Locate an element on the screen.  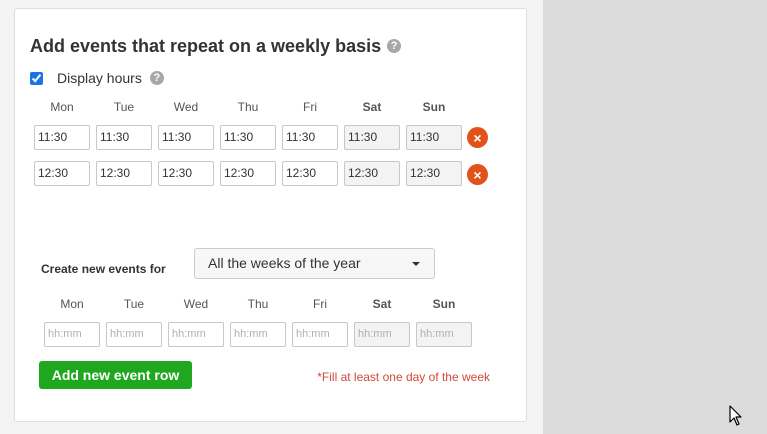
time-input-mon: 11:30 is located at coordinates (62, 137).